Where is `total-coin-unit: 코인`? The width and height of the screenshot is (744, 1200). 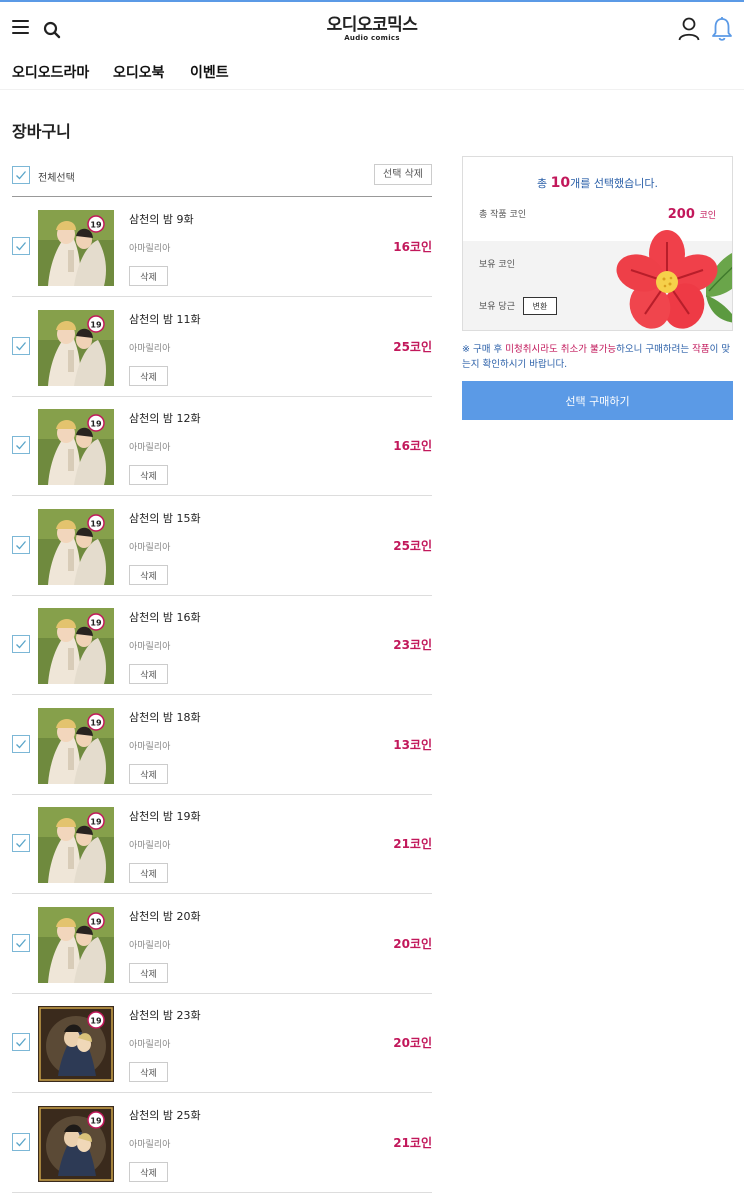
total-coin-unit: 코인 is located at coordinates (707, 216).